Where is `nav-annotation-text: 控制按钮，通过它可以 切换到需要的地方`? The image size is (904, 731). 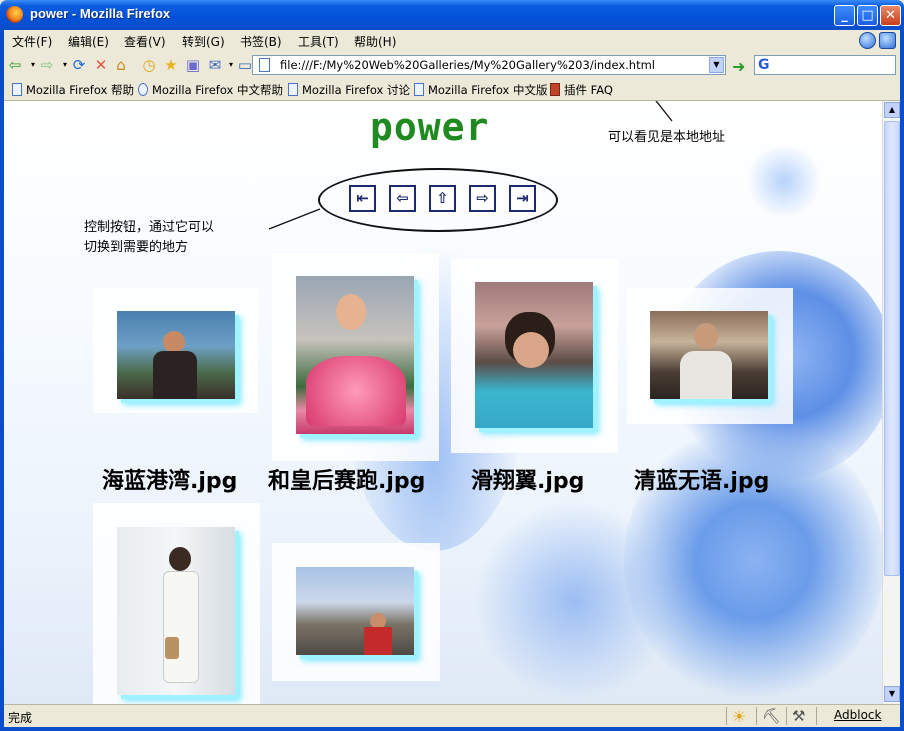
nav-annotation-text: 控制按钮，通过它可以 切换到需要的地方 is located at coordinates (149, 237).